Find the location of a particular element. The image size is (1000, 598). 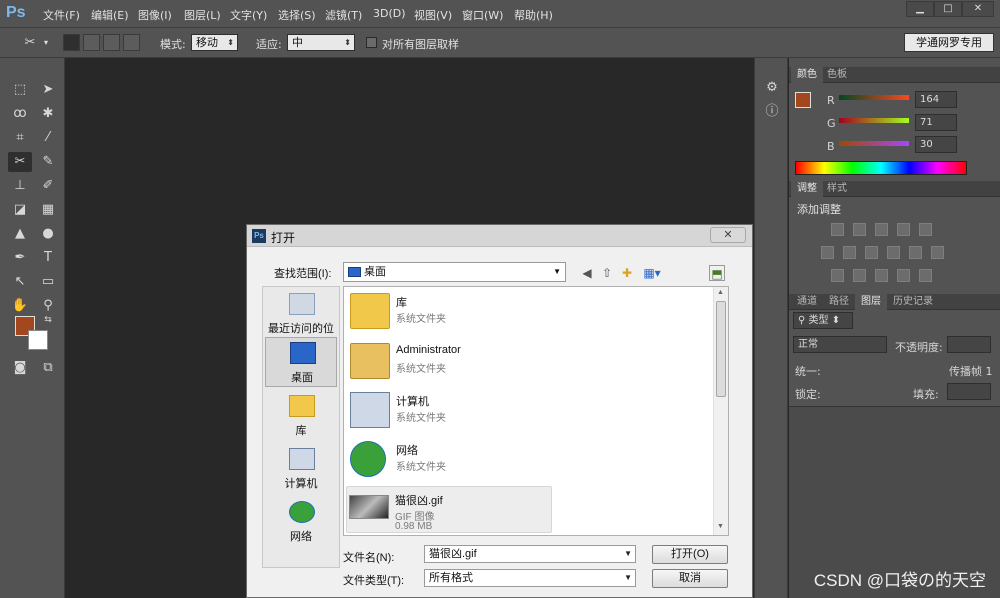

tab-swatches: 色板 is located at coordinates (837, 75).